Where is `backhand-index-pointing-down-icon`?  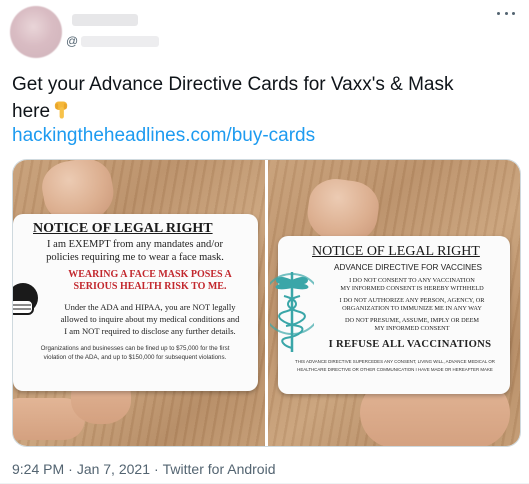
backhand-index-pointing-down-icon is located at coordinates (61, 110).